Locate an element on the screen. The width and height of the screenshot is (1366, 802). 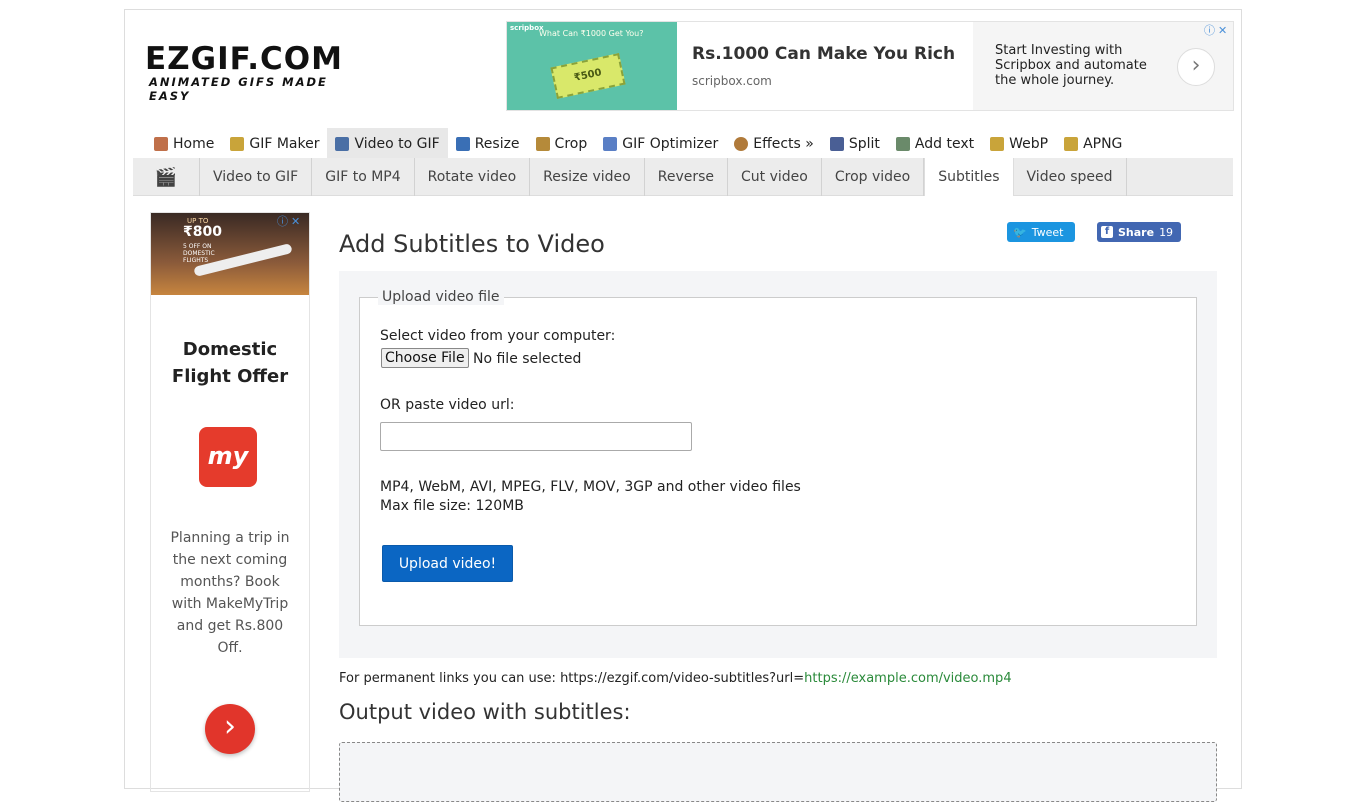
subnav-video-speed: Video speed is located at coordinates (1070, 177).